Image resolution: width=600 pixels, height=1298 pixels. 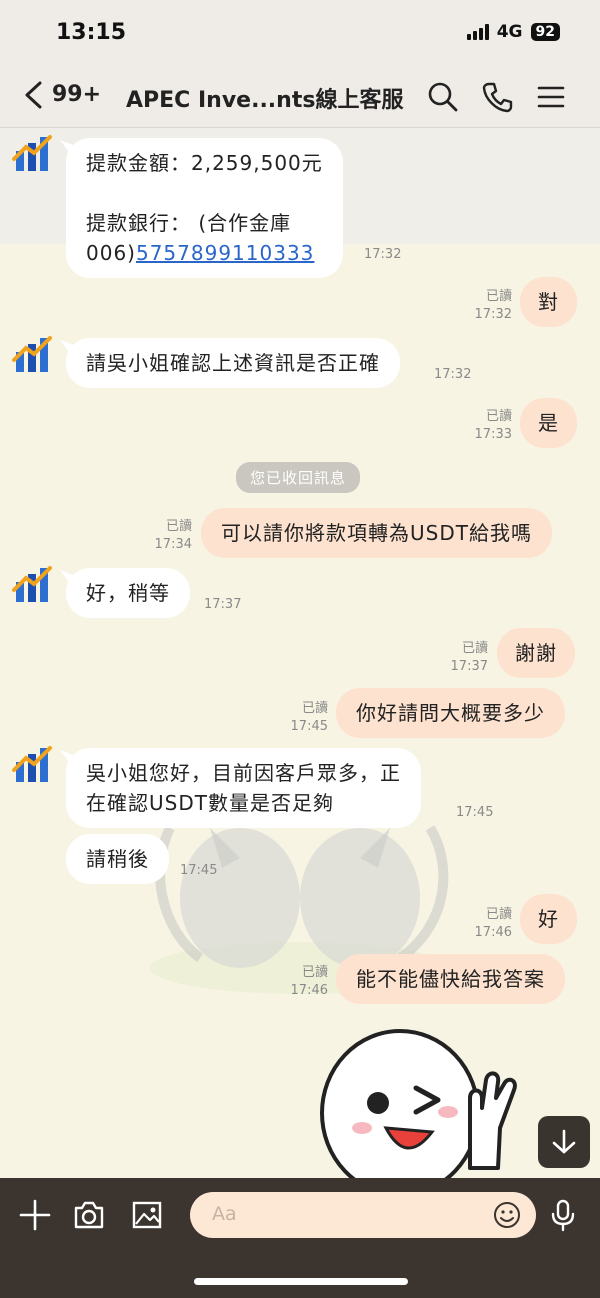 I want to click on message-text: 請稍後, so click(x=117, y=859).